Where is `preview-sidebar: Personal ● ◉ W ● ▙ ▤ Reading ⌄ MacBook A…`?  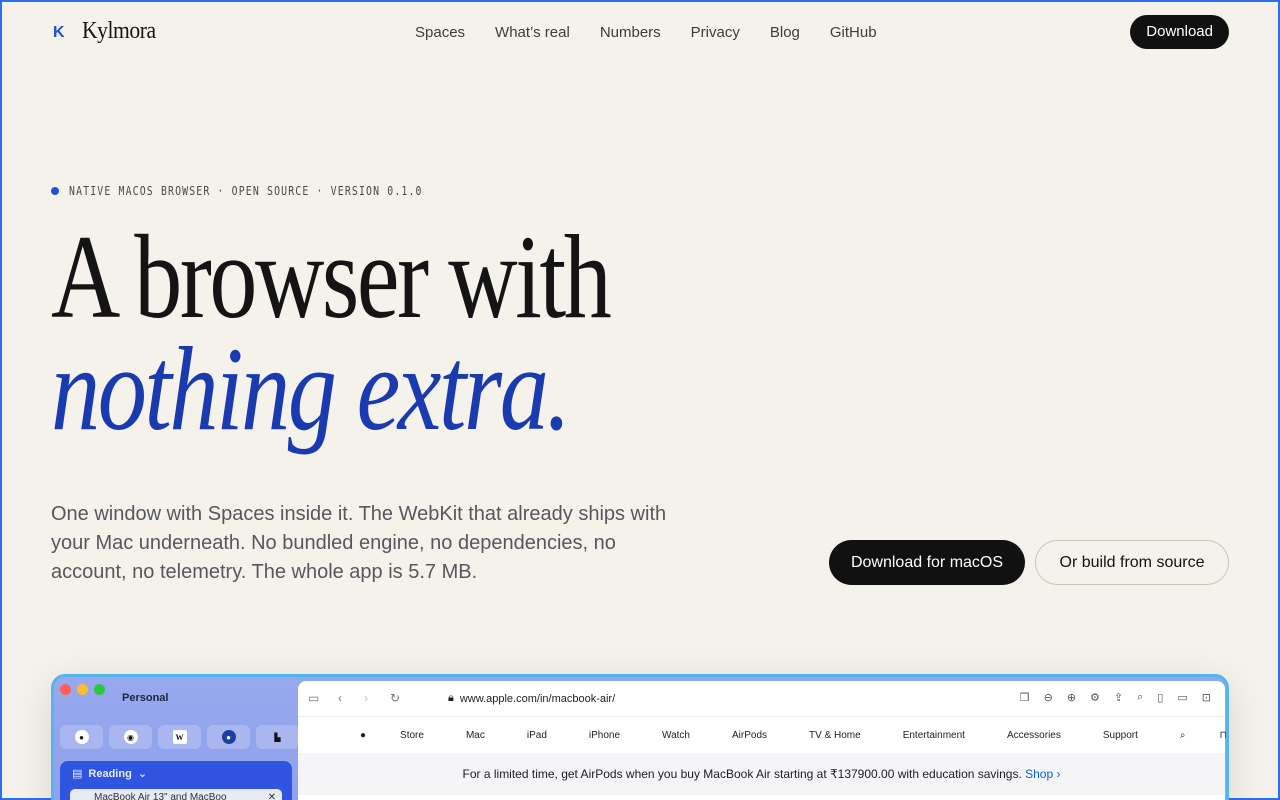
preview-sidebar: Personal ● ◉ W ● ▙ ▤ Reading ⌄ MacBook A… is located at coordinates (176, 738).